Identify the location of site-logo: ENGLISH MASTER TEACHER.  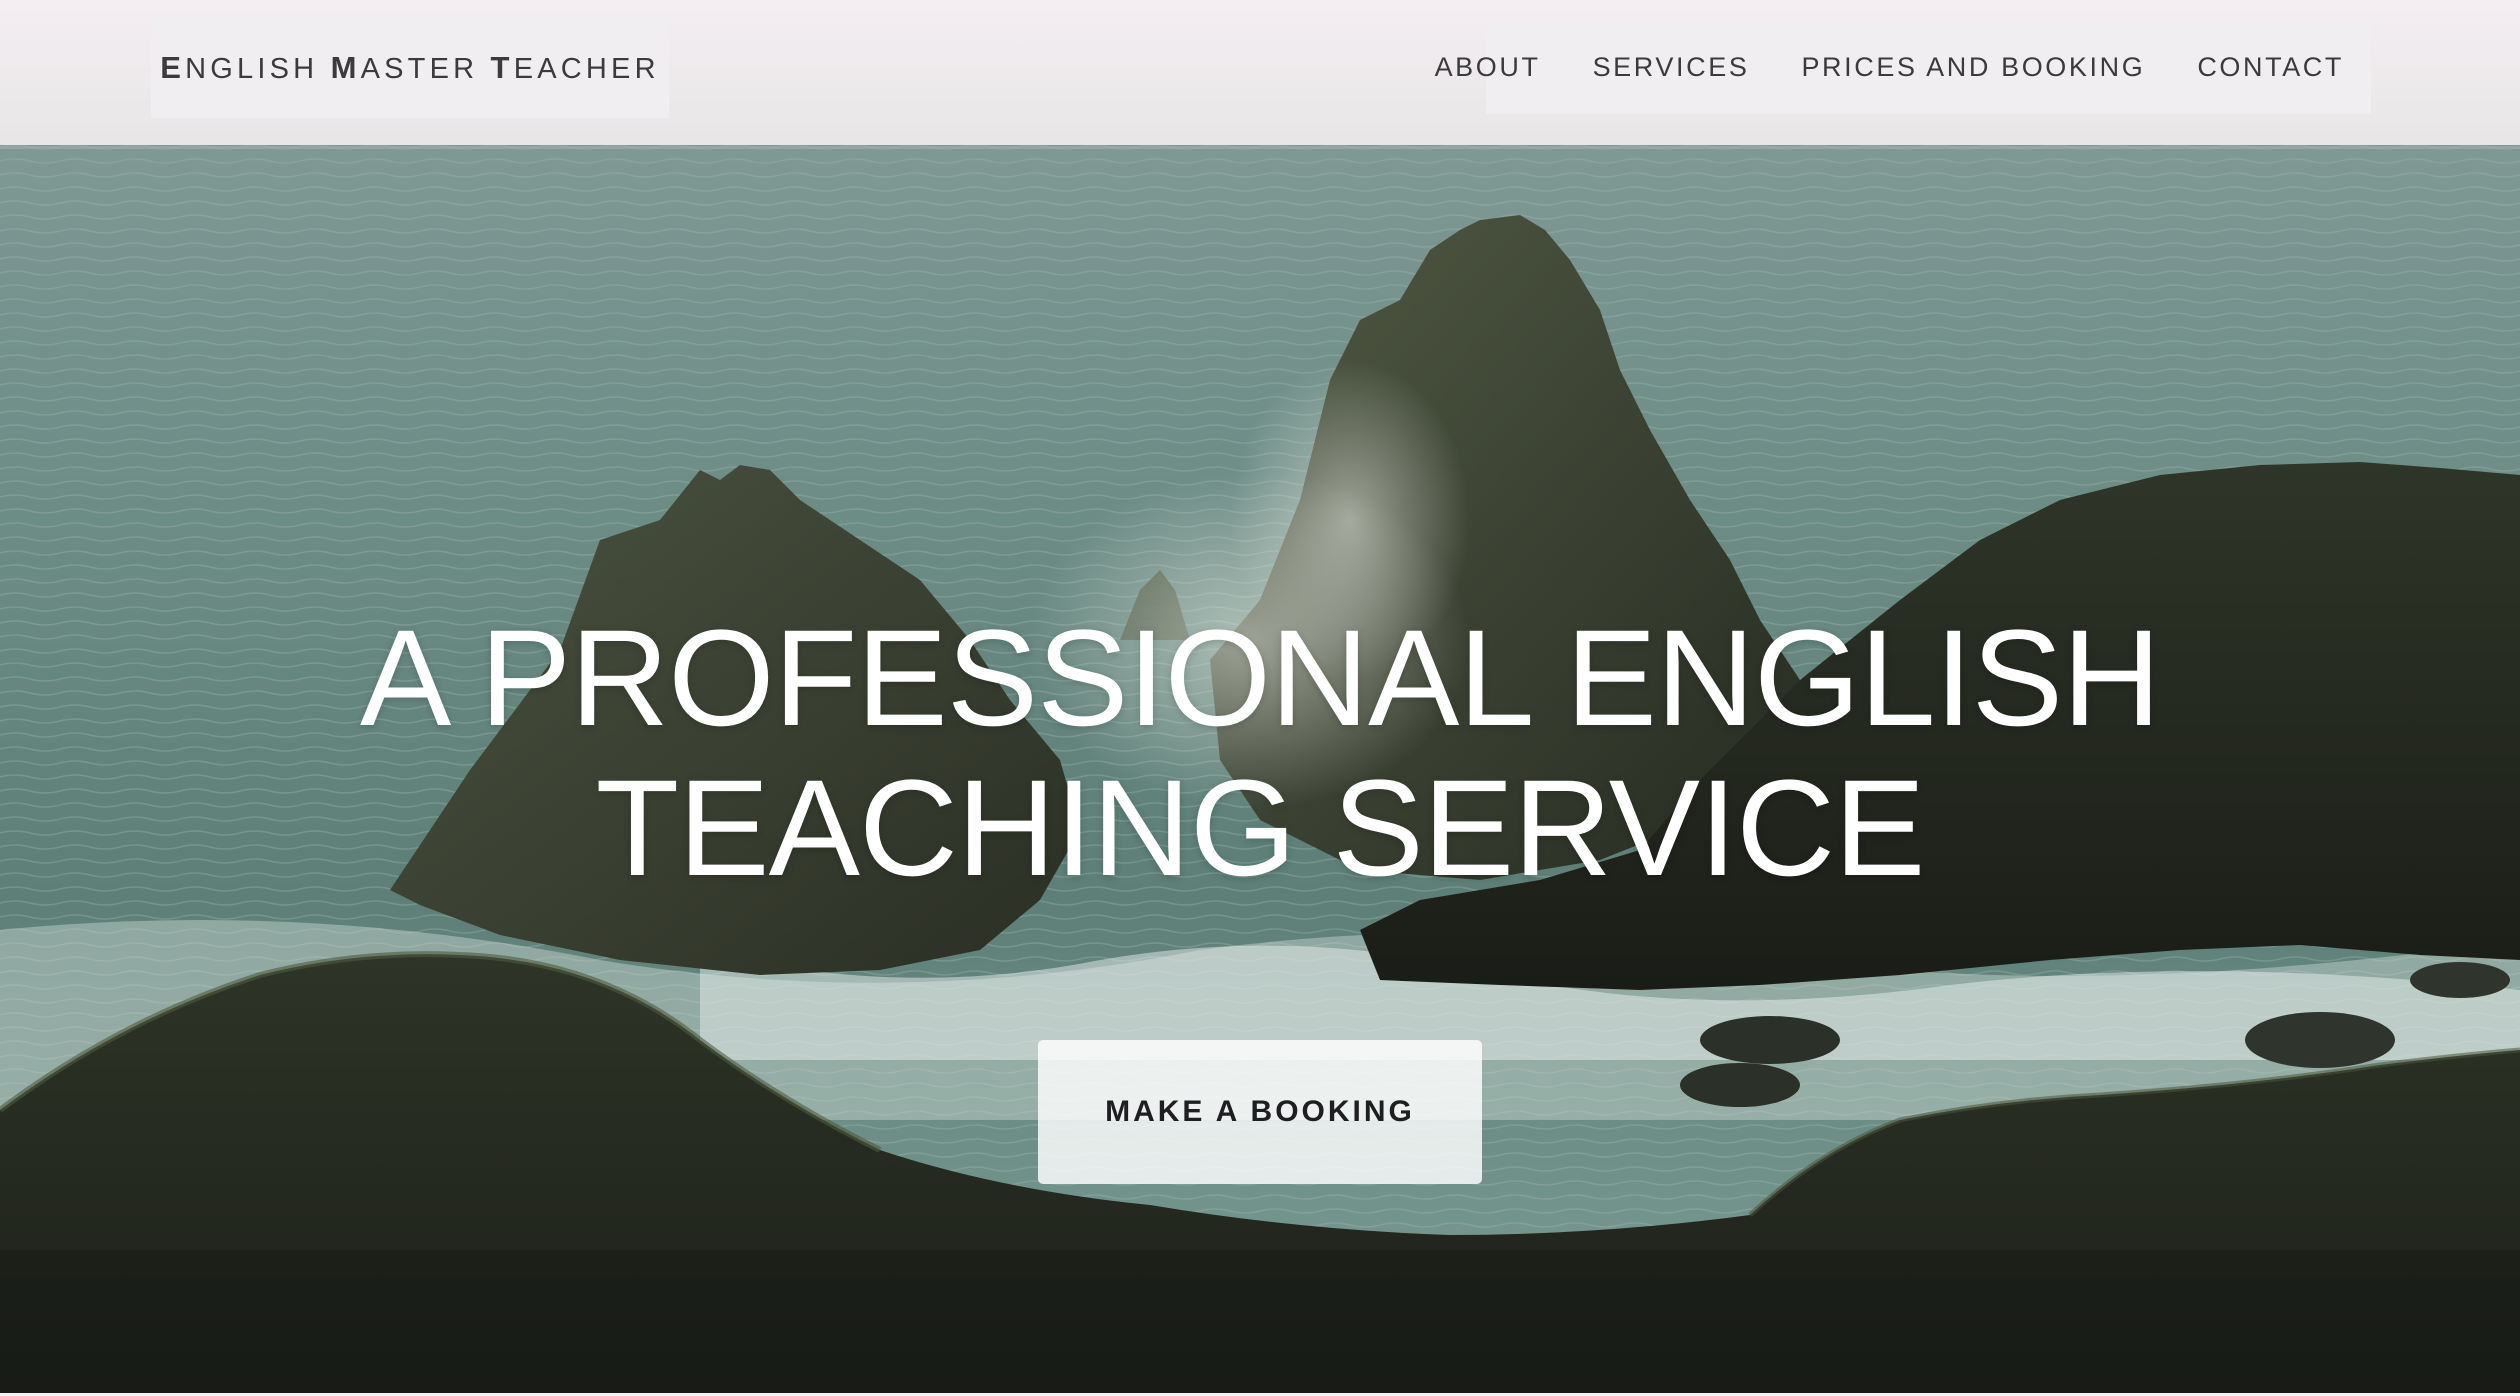
(410, 67).